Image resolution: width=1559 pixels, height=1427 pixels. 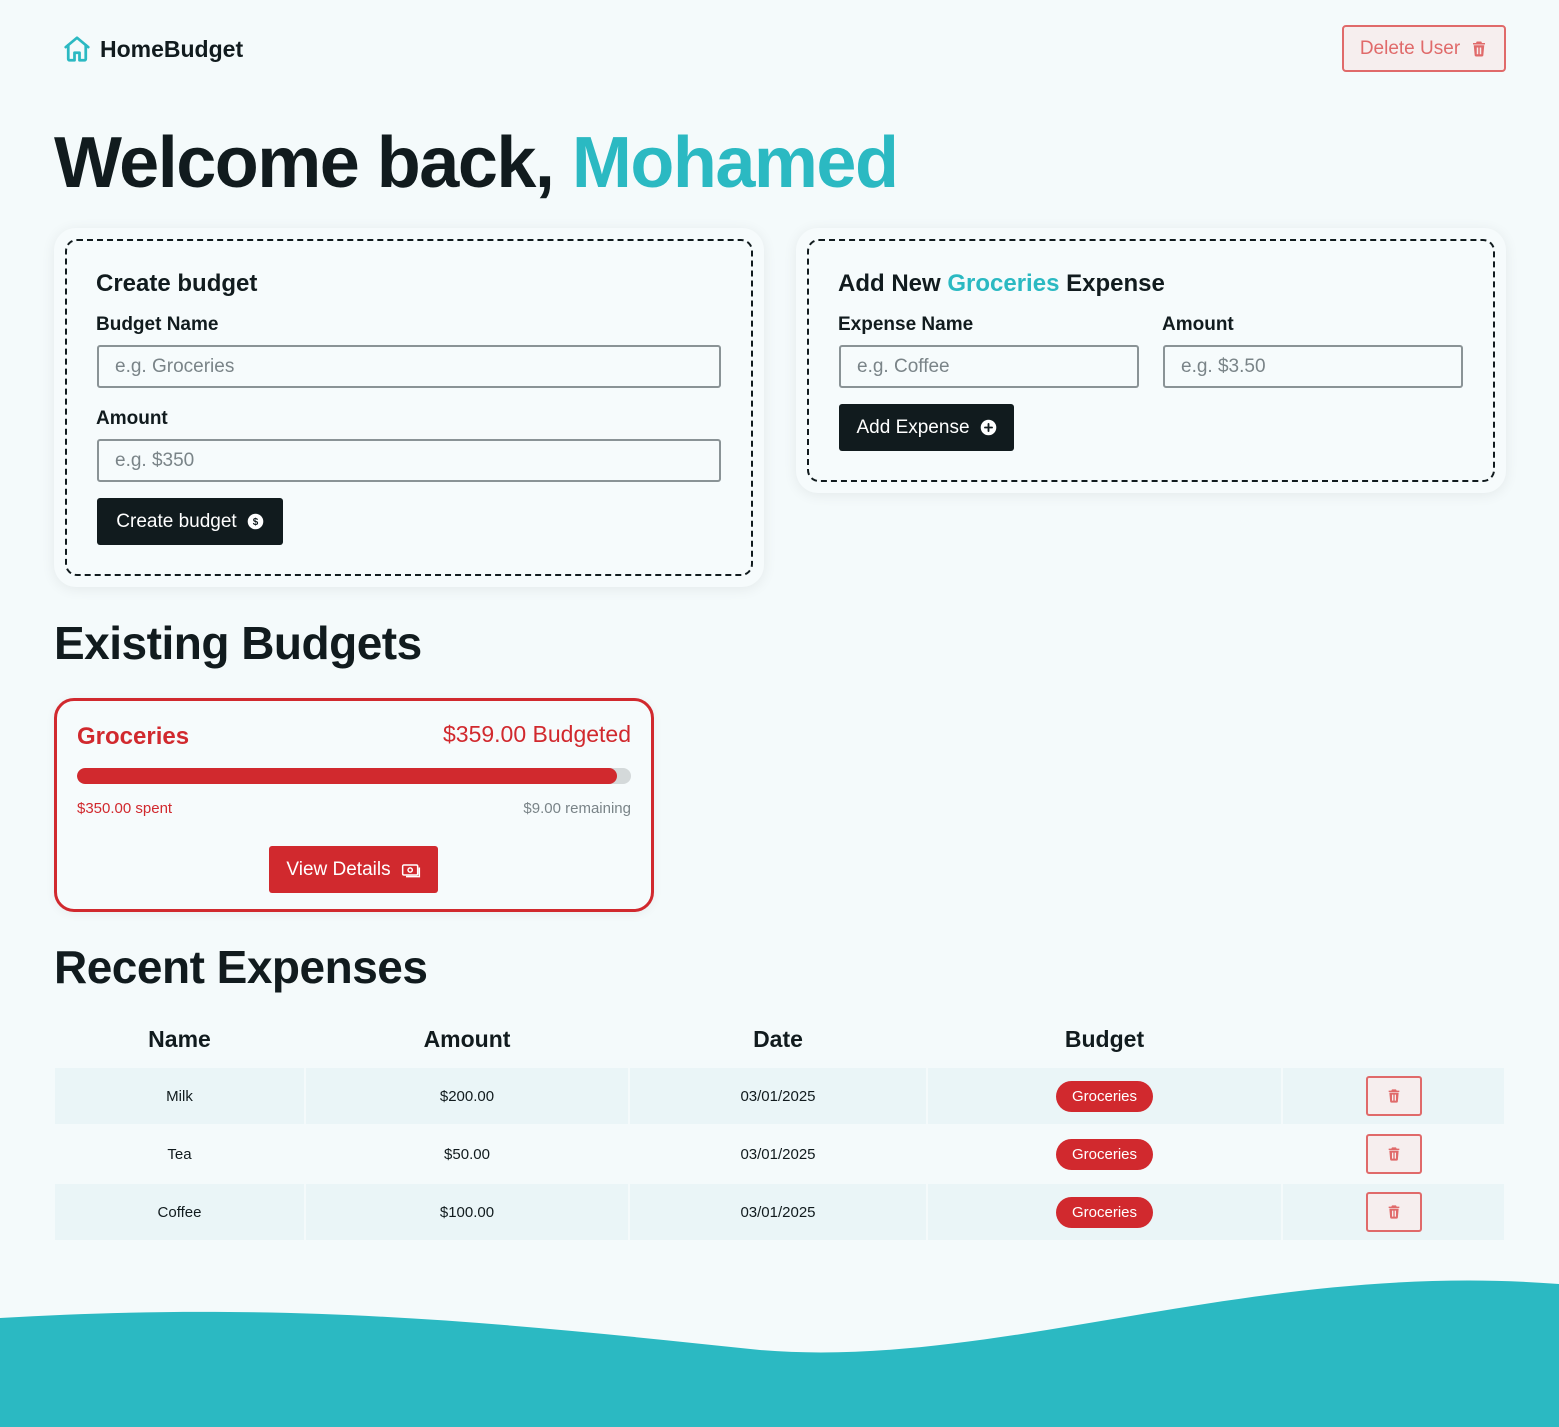 What do you see at coordinates (467, 1154) in the screenshot?
I see `cell-amount: $50.00` at bounding box center [467, 1154].